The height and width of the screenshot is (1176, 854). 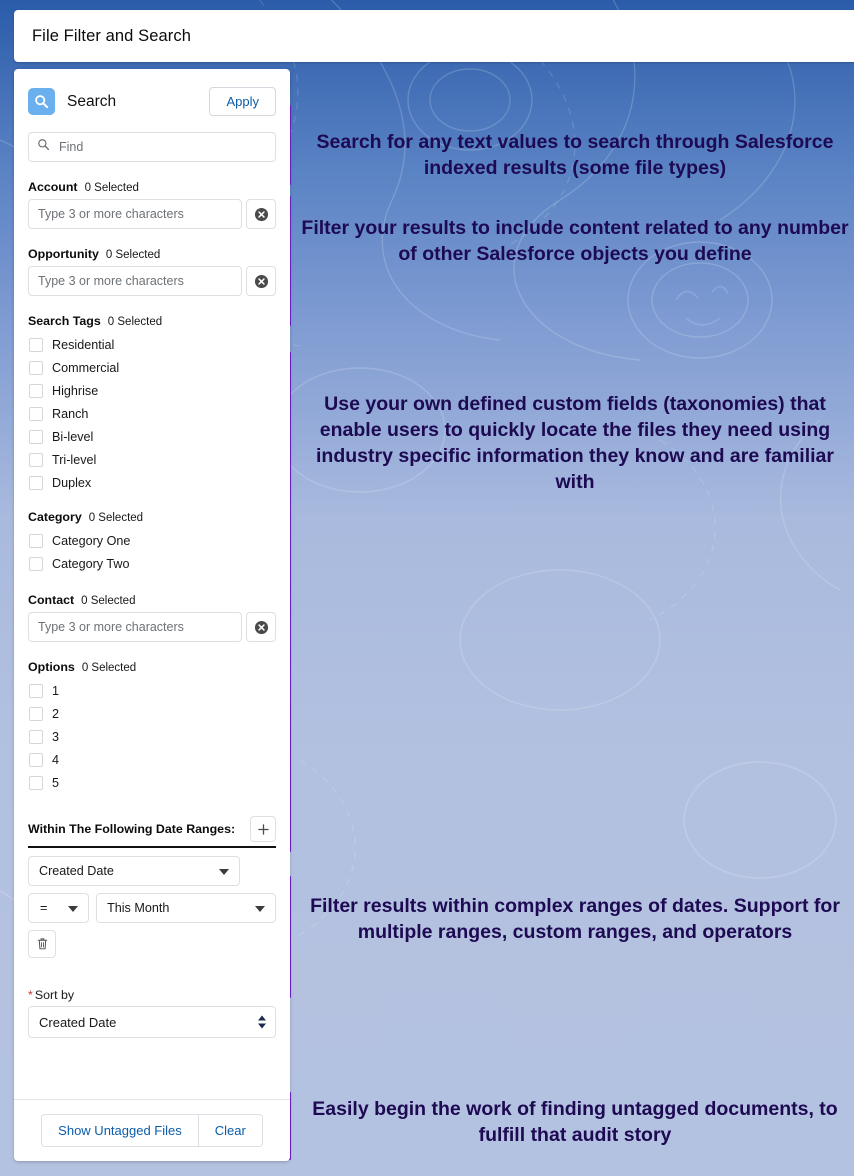 I want to click on required-indicator: *, so click(x=30, y=995).